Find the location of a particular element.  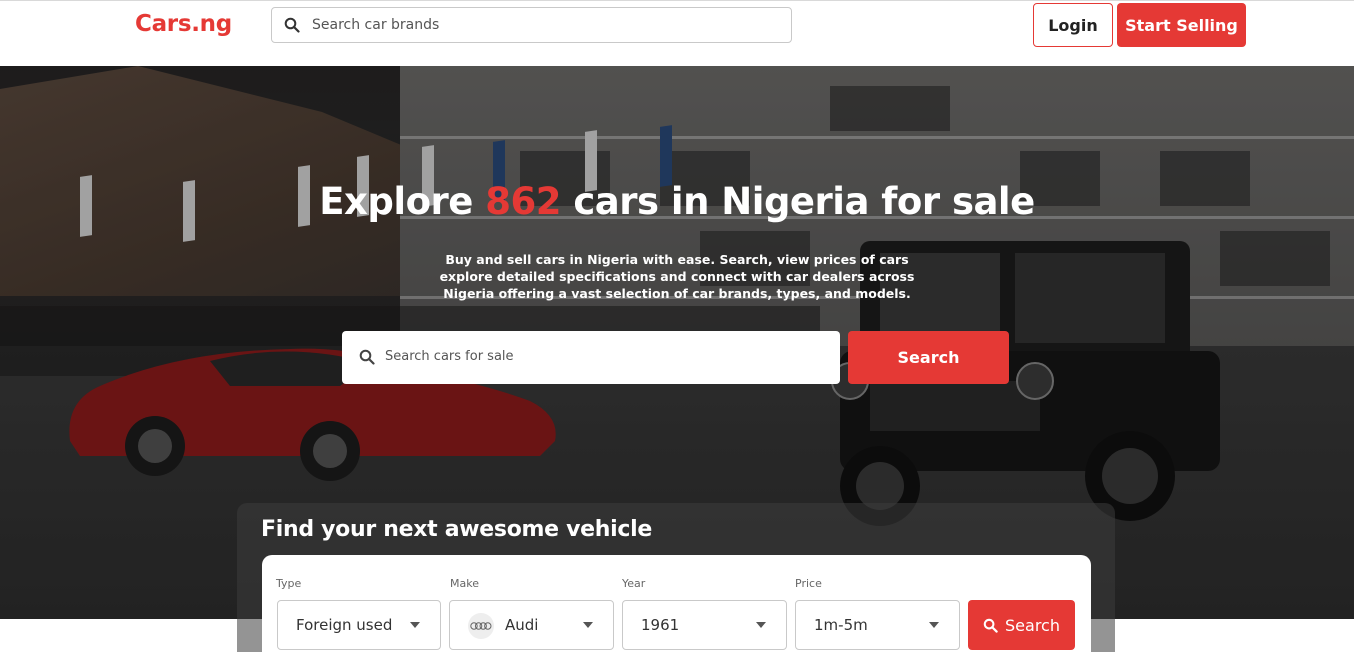

brand-search-input: Search car brands is located at coordinates (531, 25).